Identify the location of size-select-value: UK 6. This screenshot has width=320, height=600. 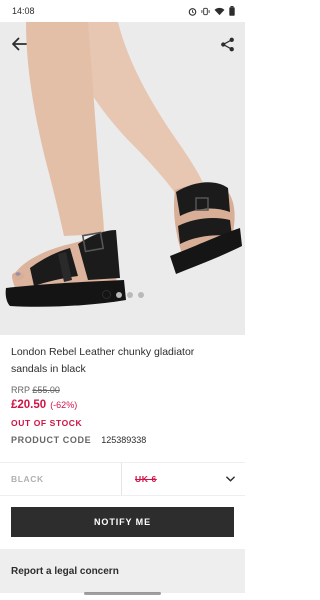
(146, 479).